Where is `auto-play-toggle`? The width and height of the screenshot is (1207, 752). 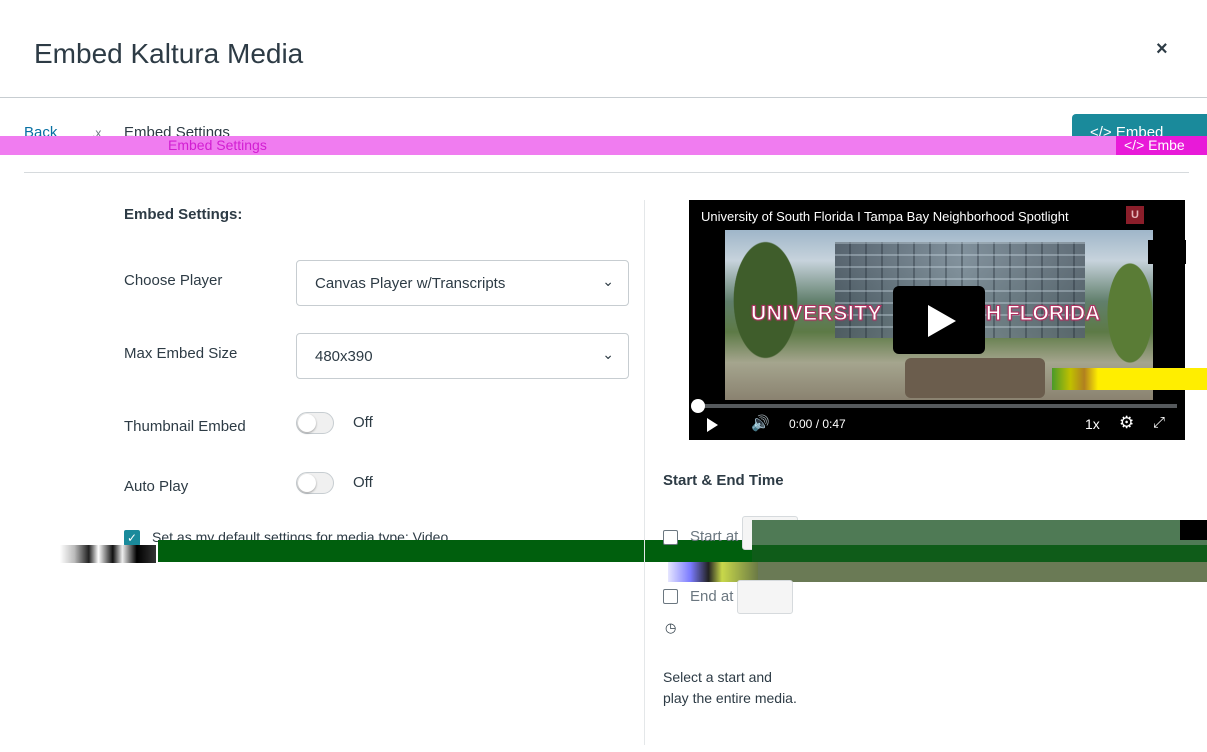
auto-play-toggle is located at coordinates (315, 483).